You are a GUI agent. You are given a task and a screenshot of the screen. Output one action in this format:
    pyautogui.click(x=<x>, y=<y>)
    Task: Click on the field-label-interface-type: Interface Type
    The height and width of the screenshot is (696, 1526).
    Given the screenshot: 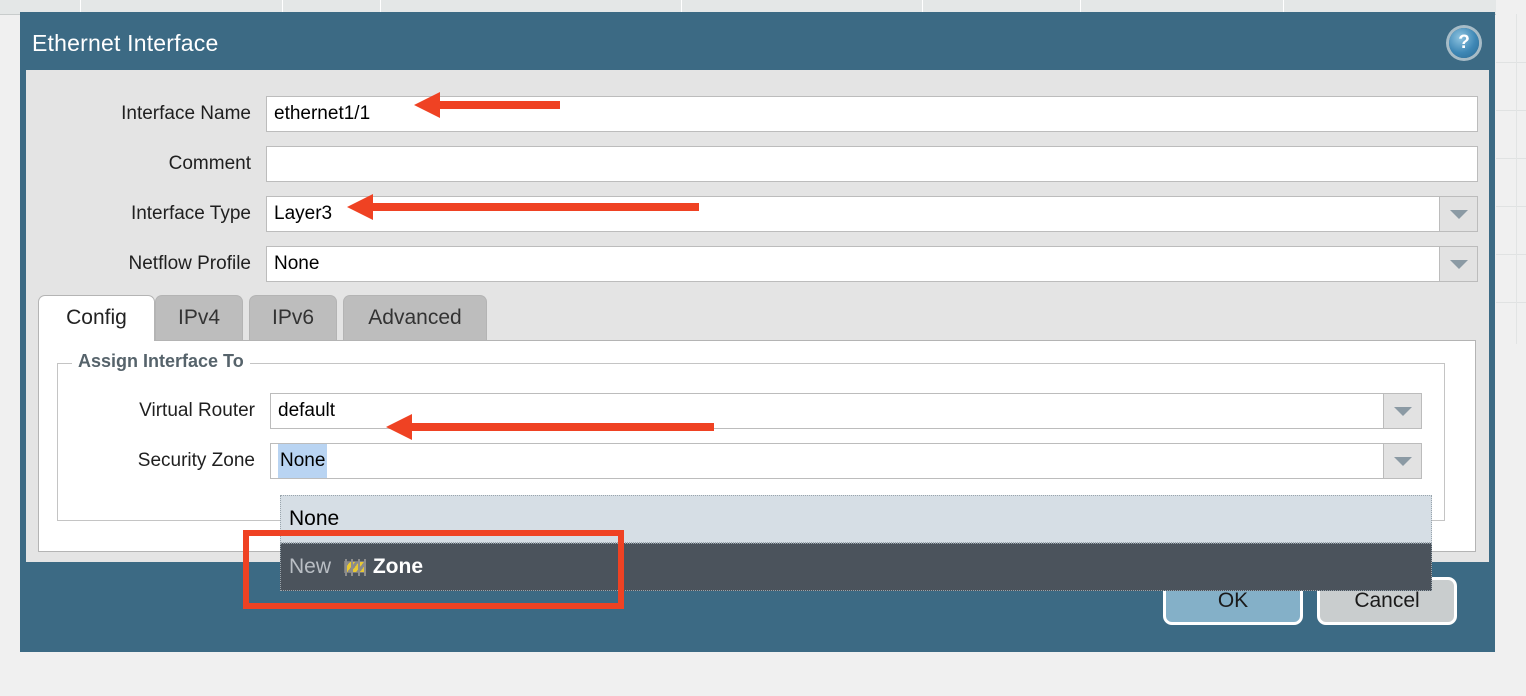 What is the action you would take?
    pyautogui.click(x=190, y=213)
    